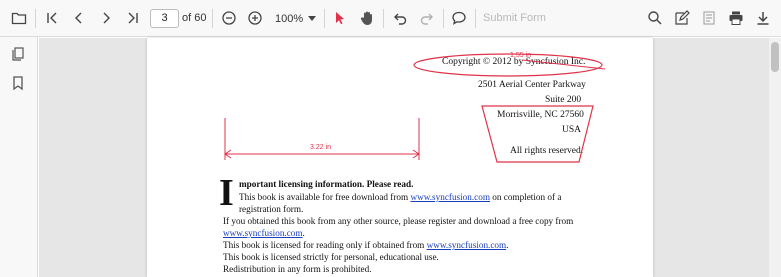 Image resolution: width=781 pixels, height=277 pixels. I want to click on zoom-value: 100%, so click(289, 18).